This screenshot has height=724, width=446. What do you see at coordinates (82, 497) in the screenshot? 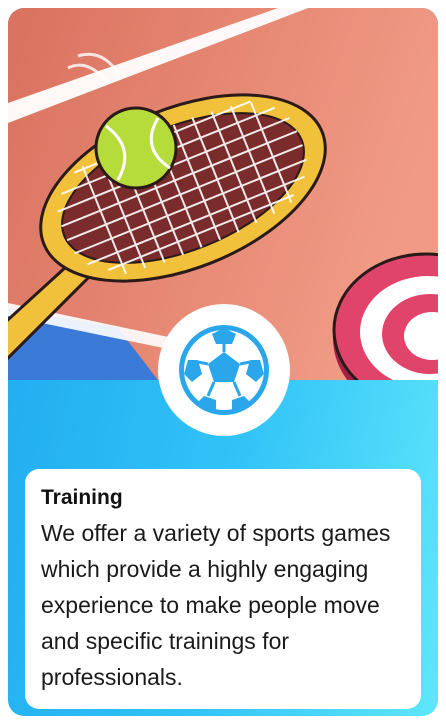
I see `card-title: Training` at bounding box center [82, 497].